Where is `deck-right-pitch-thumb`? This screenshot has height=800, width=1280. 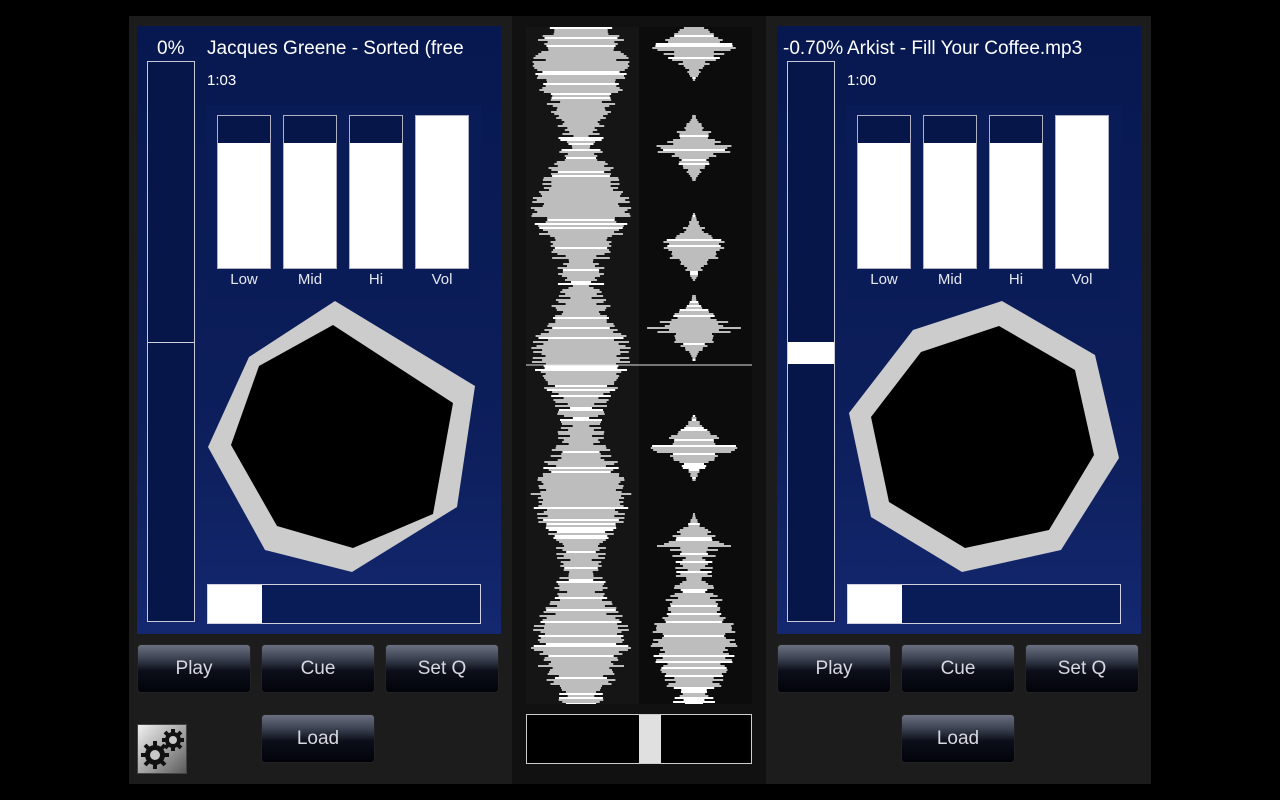 deck-right-pitch-thumb is located at coordinates (811, 353).